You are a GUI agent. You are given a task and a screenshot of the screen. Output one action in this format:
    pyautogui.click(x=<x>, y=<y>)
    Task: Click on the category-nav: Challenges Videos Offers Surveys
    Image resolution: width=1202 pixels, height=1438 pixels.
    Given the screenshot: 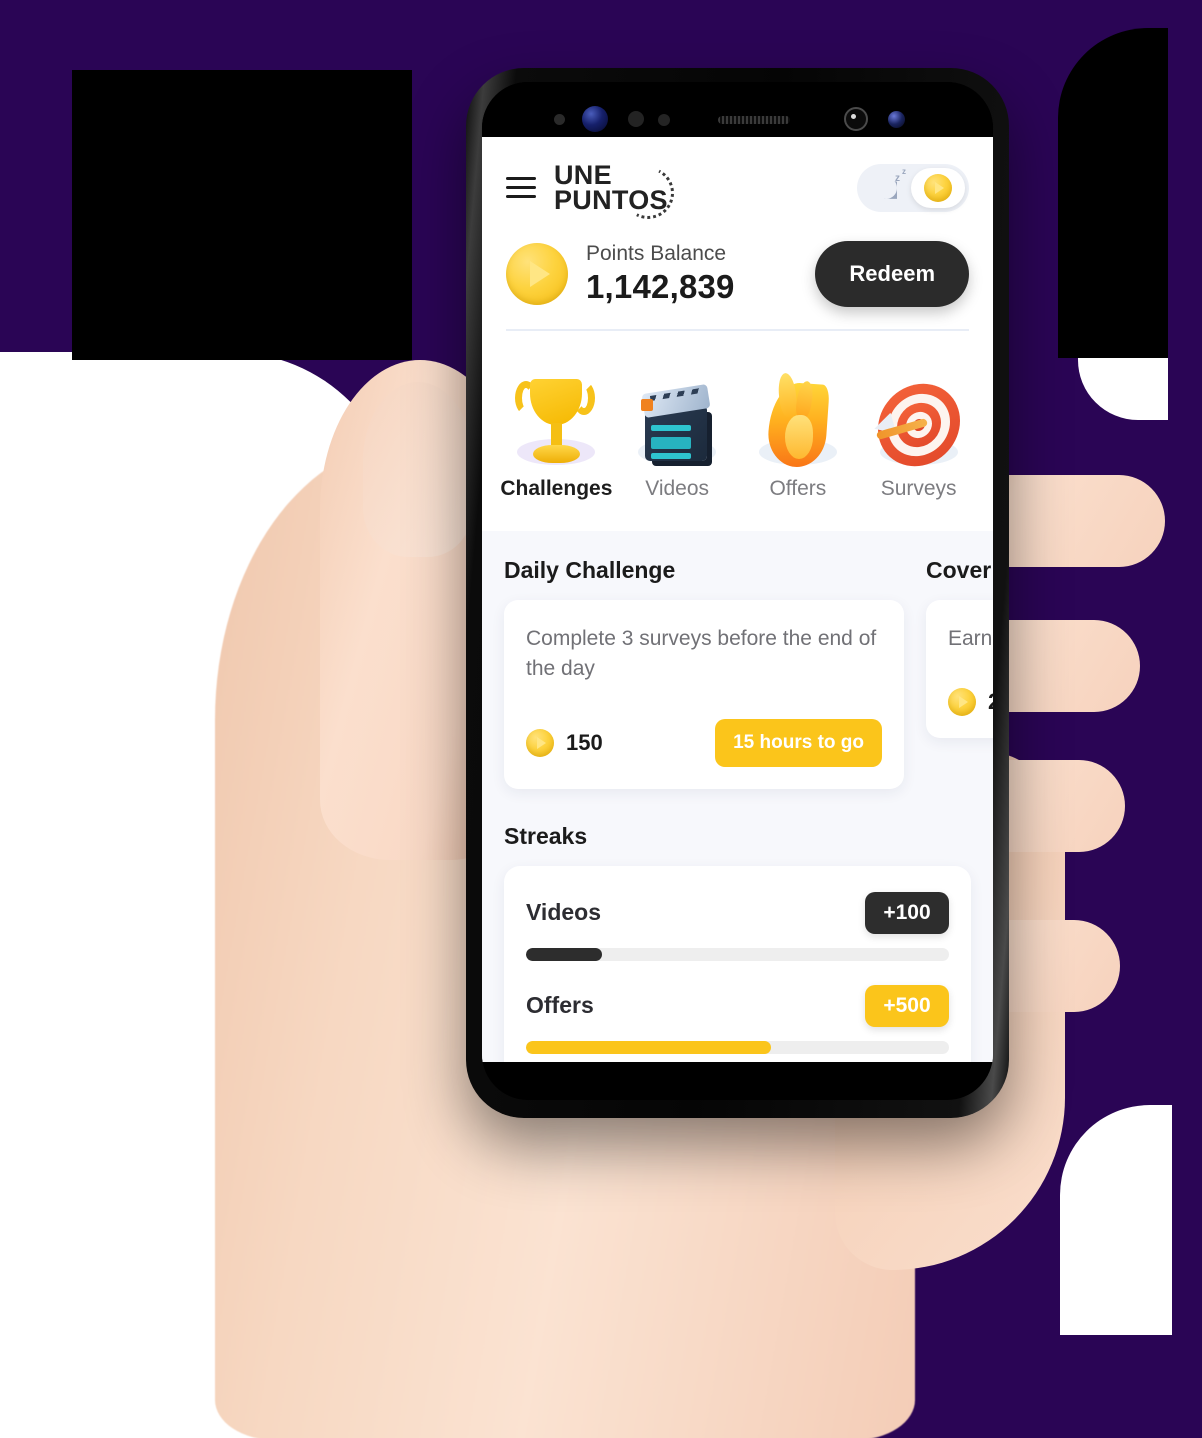 What is the action you would take?
    pyautogui.click(x=737, y=430)
    